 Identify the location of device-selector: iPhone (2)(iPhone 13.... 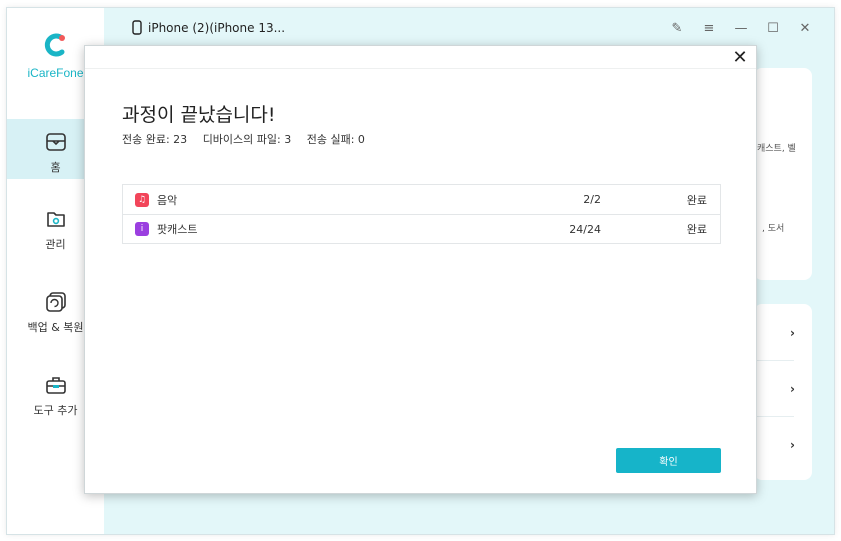
(208, 27).